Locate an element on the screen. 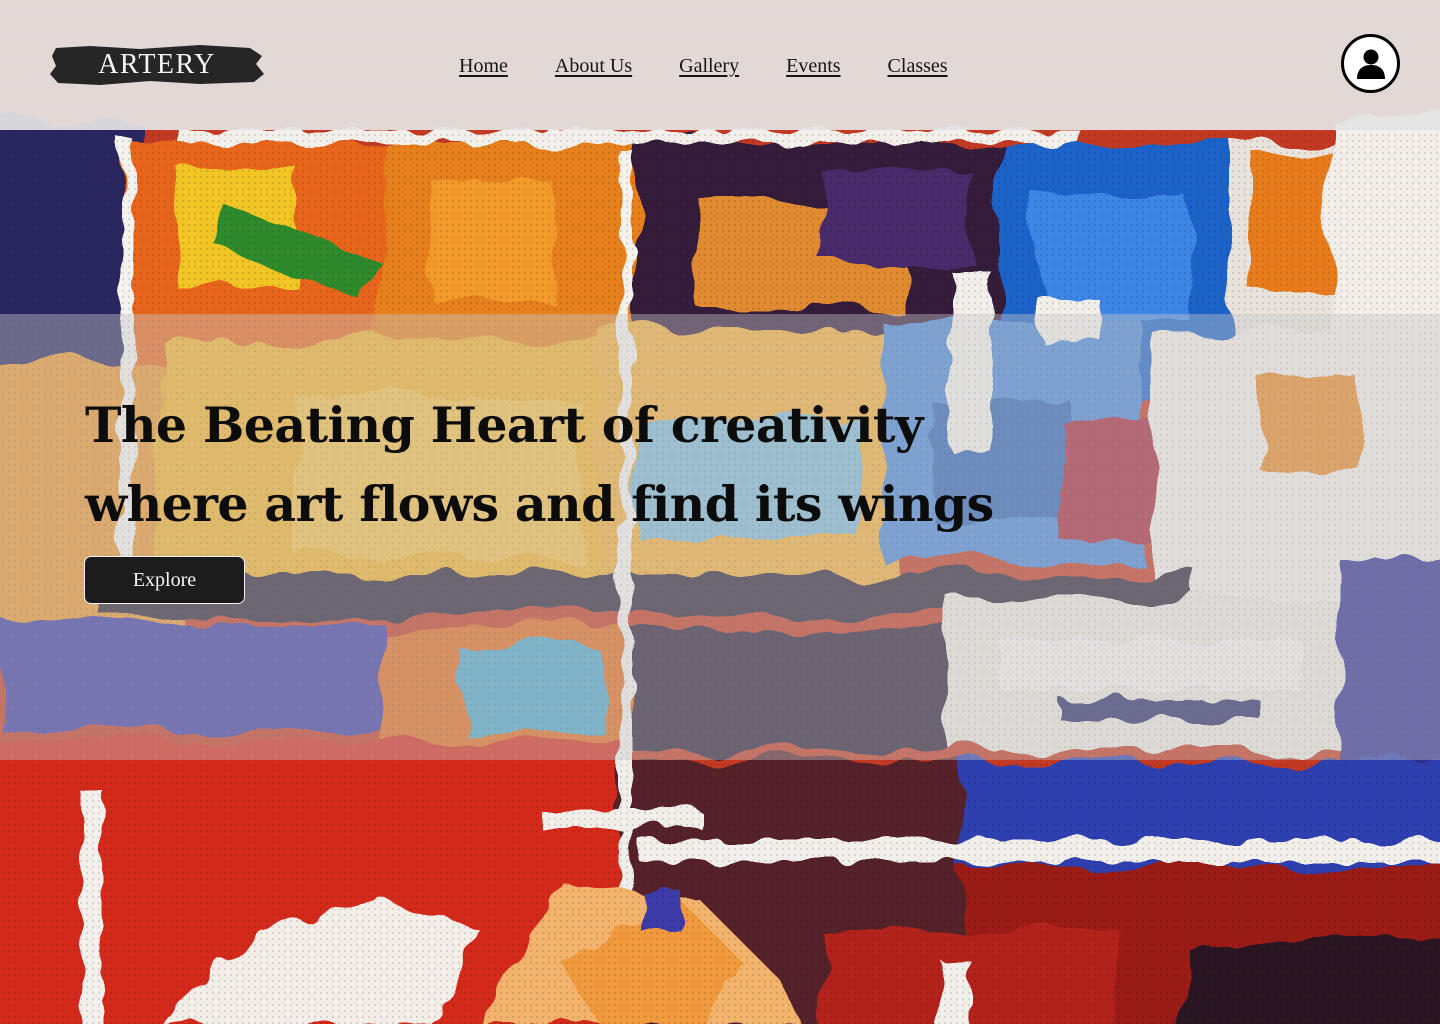 Image resolution: width=1440 pixels, height=1024 pixels. artery-logo: ARTERY is located at coordinates (157, 65).